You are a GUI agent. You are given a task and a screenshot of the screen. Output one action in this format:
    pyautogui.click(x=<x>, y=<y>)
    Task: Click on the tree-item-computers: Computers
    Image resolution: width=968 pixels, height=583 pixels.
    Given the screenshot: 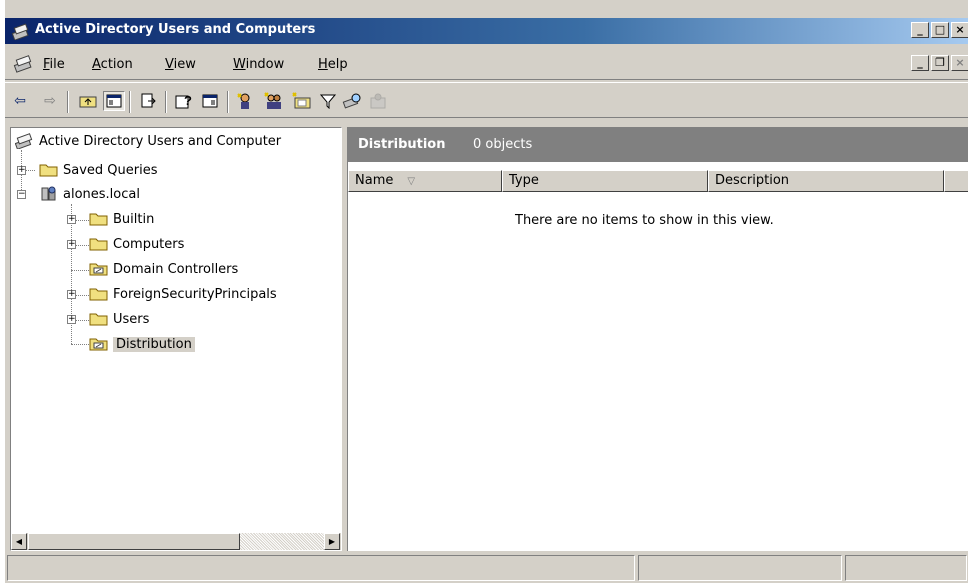 What is the action you would take?
    pyautogui.click(x=136, y=244)
    